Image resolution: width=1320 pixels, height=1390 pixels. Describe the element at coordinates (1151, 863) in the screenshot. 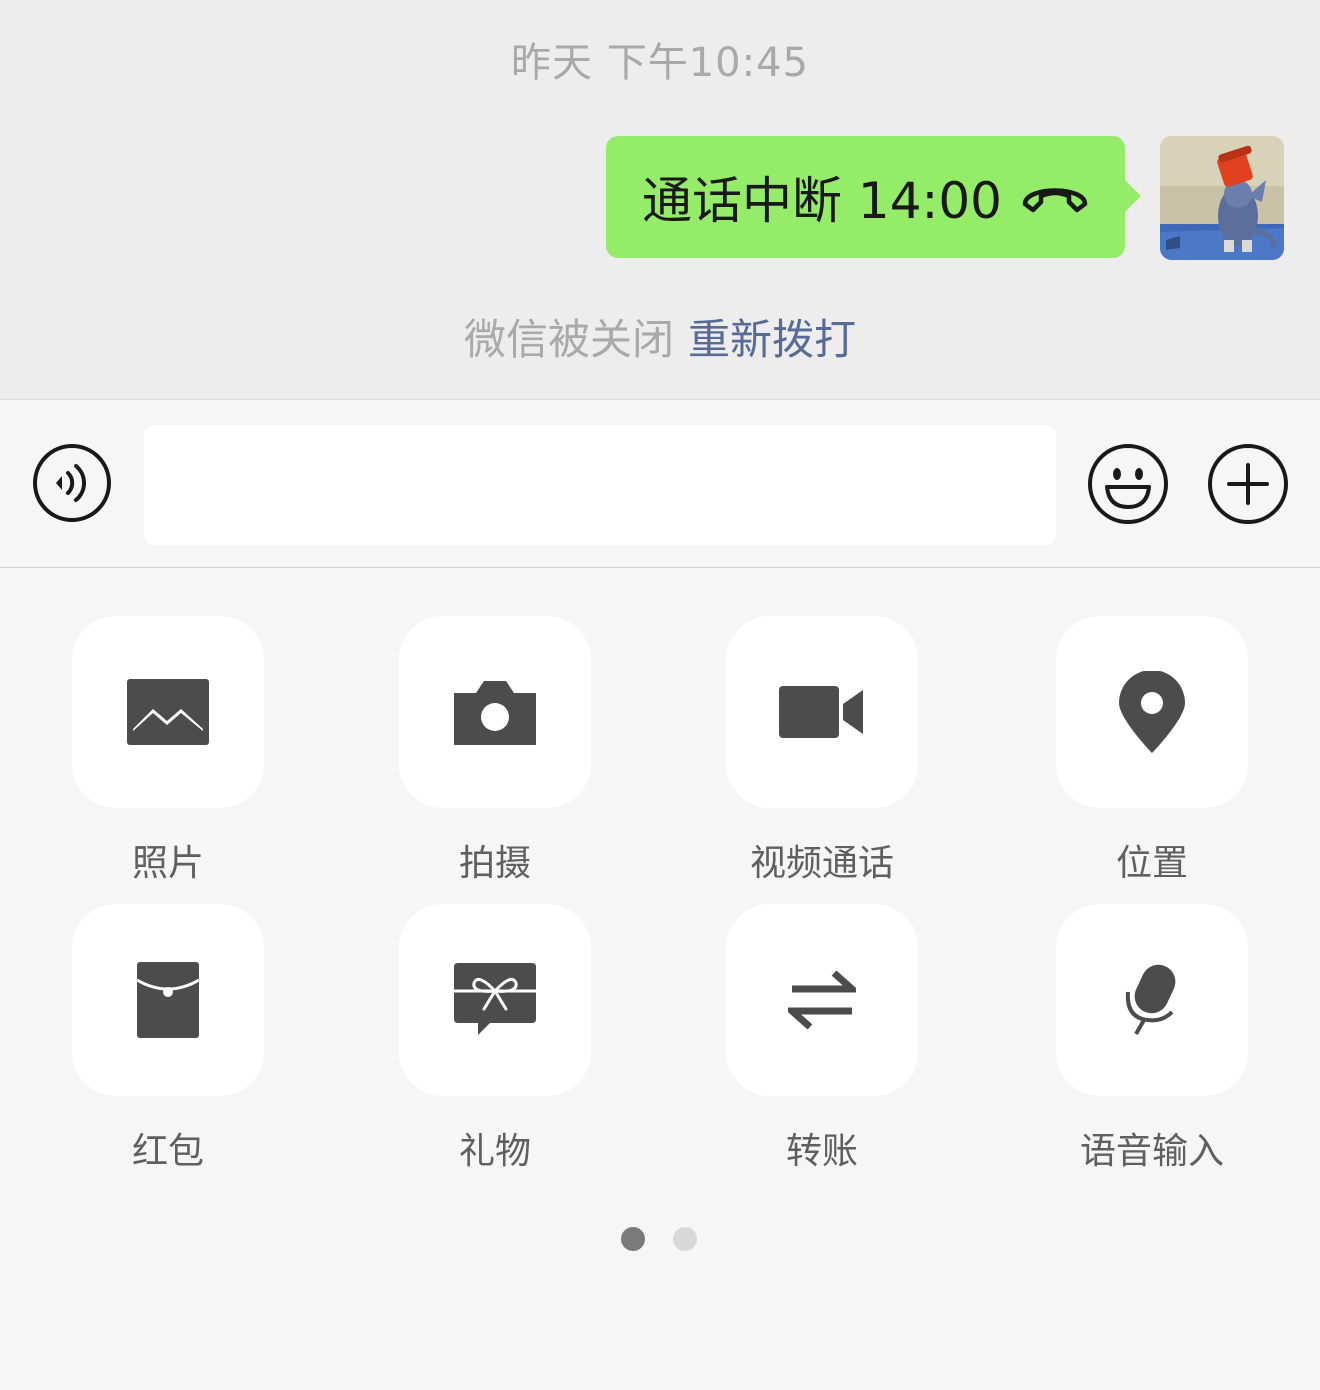

I see `tile-label: 位置` at that location.